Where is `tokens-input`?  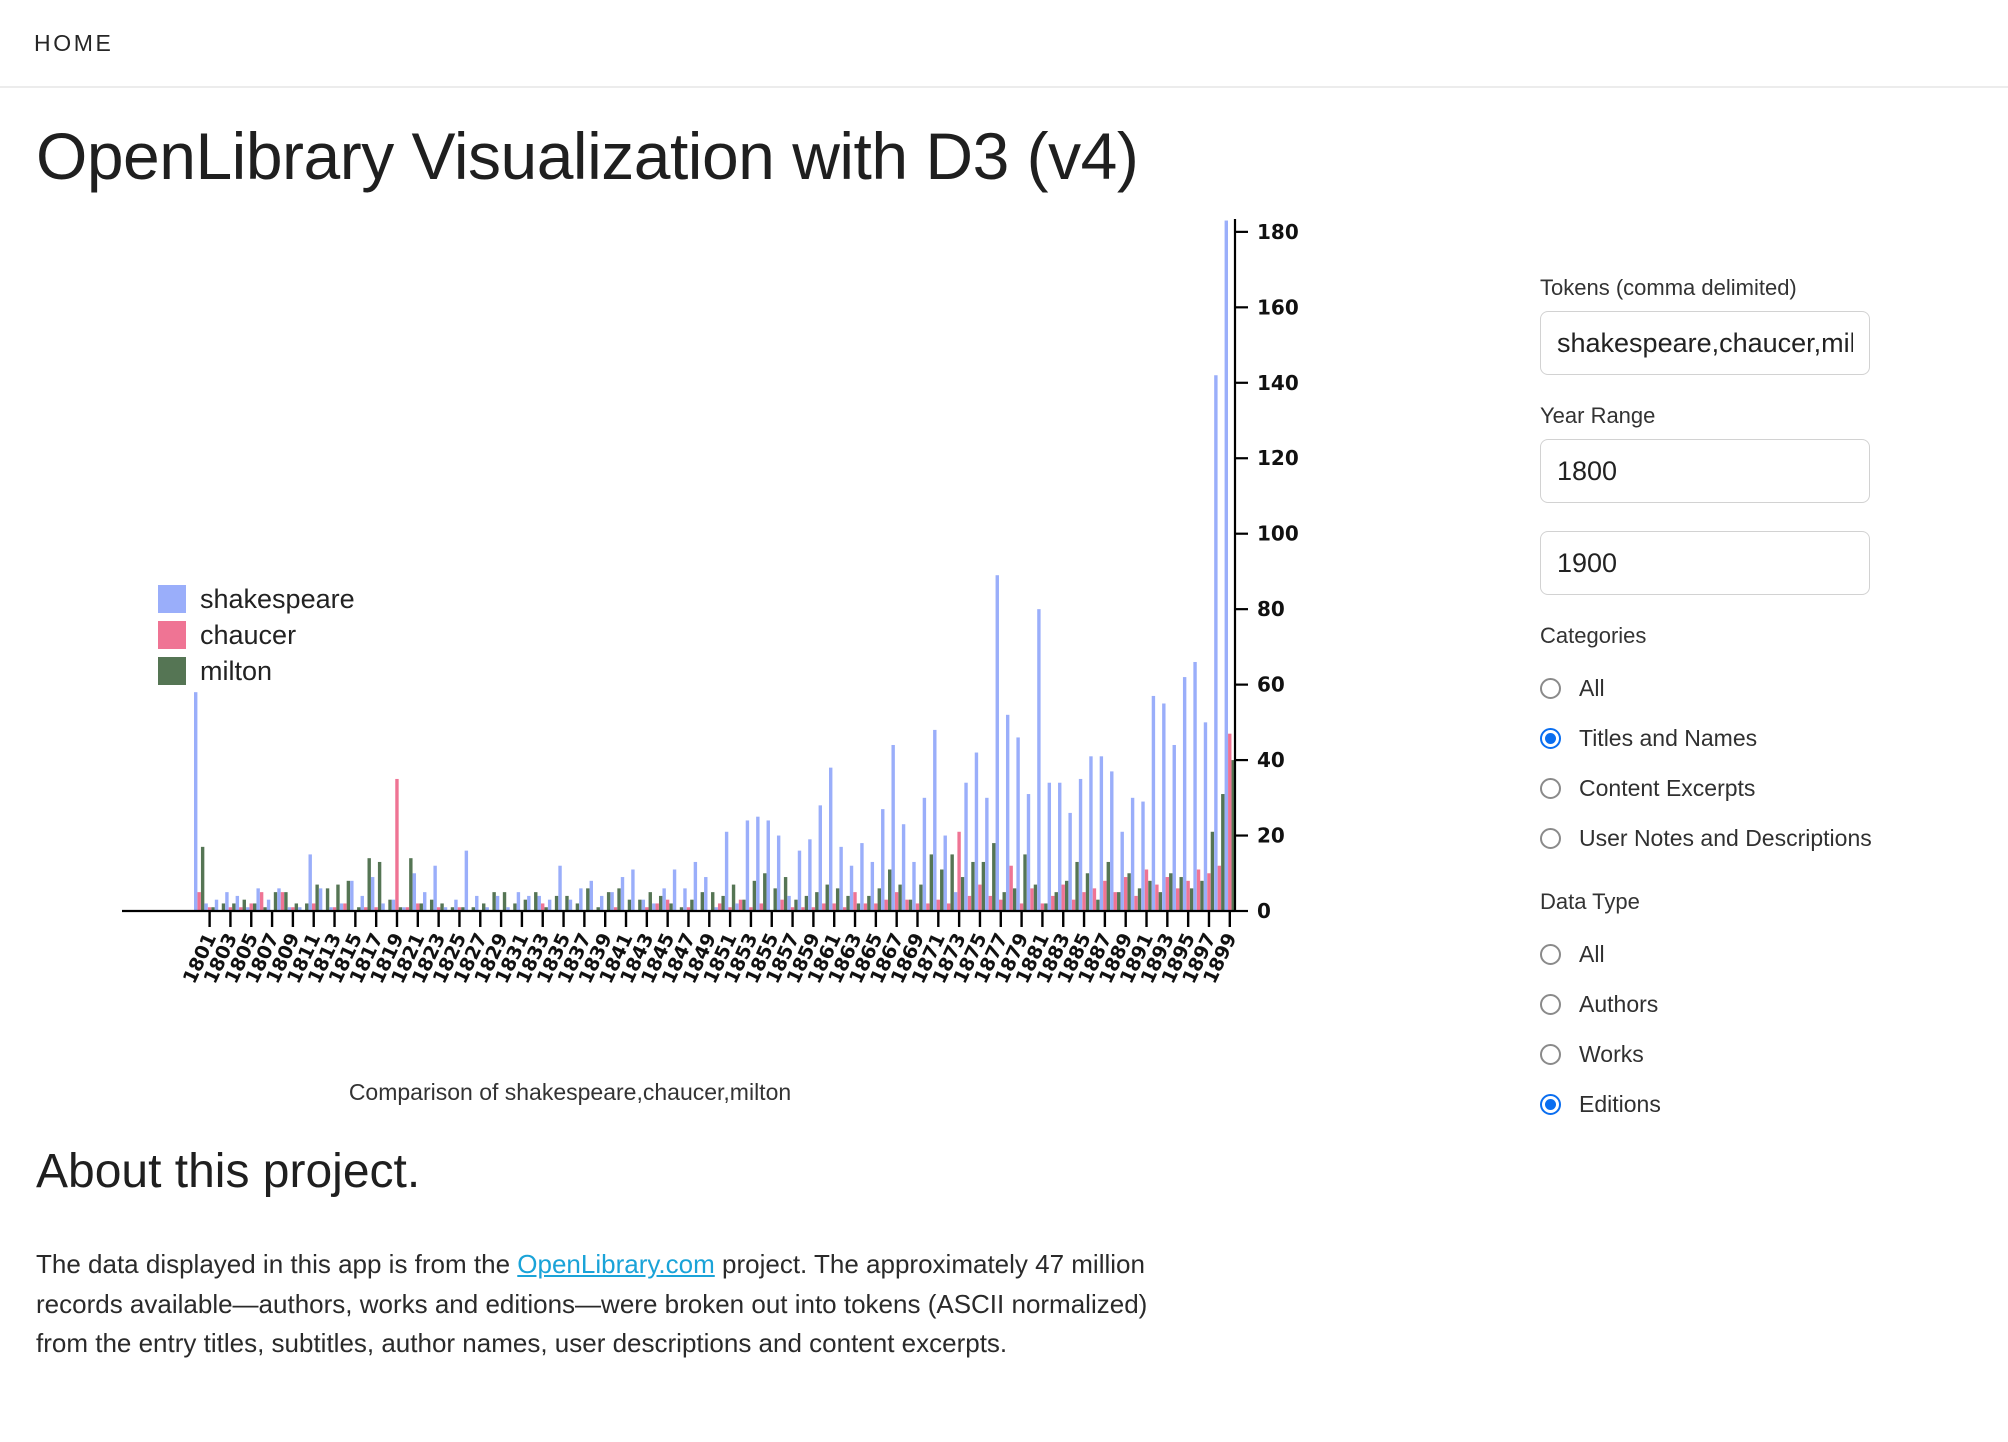
tokens-input is located at coordinates (1705, 343).